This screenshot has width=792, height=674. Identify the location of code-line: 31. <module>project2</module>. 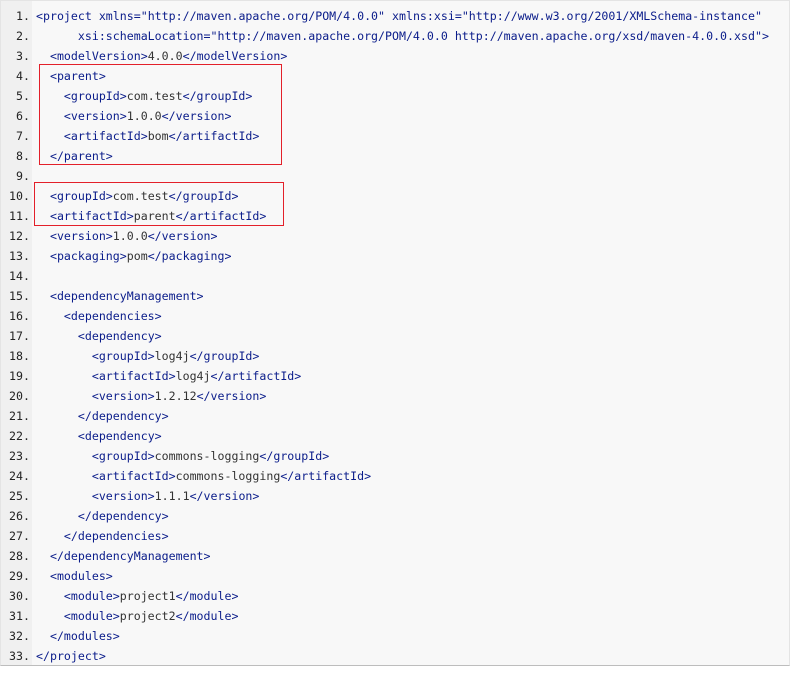
(395, 616).